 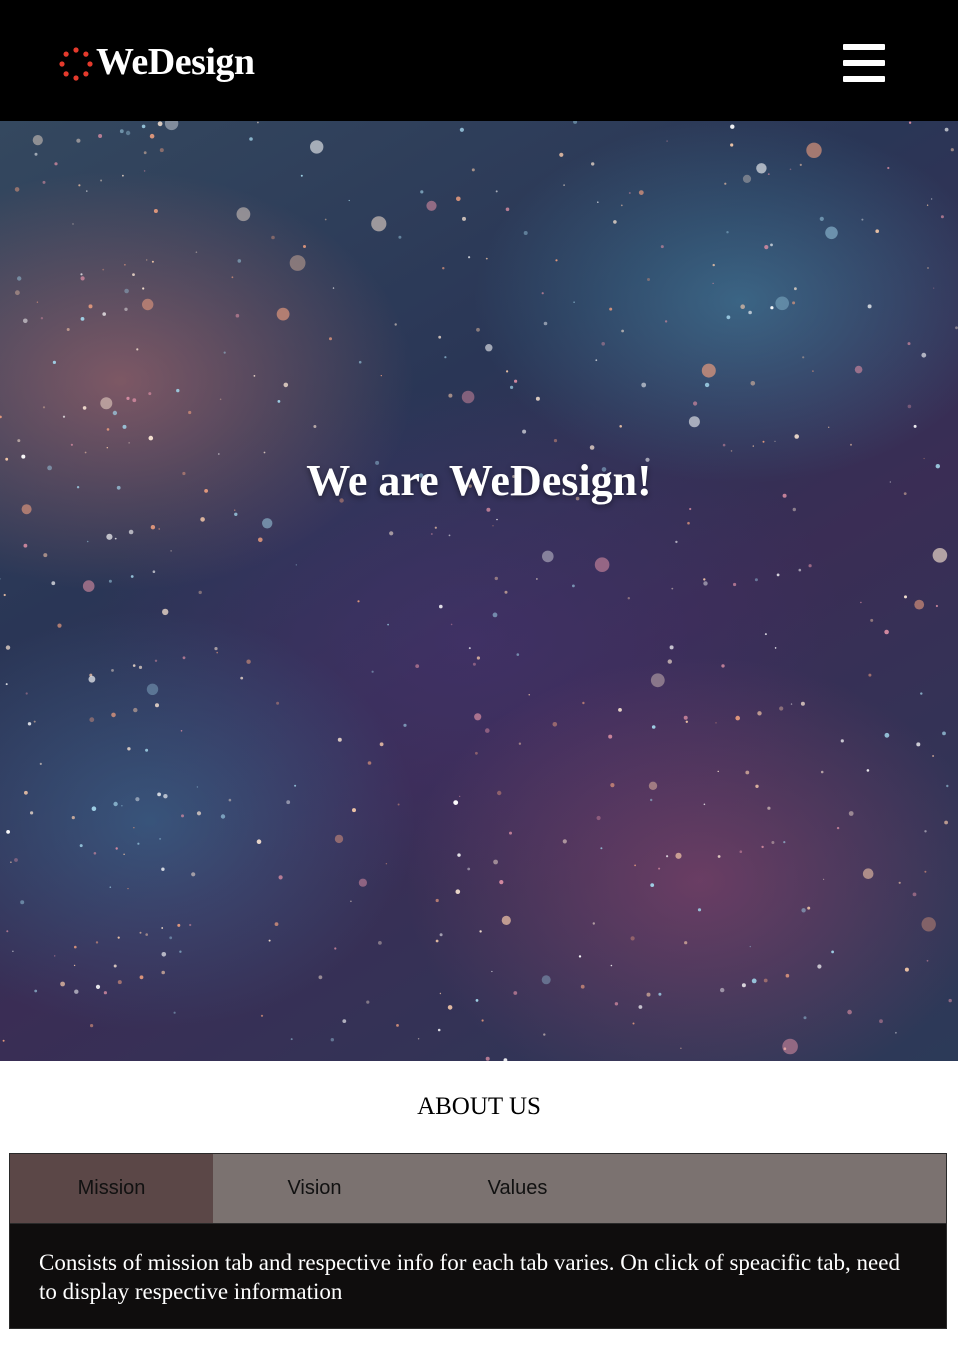 I want to click on hamburger-menu-icon, so click(x=864, y=63).